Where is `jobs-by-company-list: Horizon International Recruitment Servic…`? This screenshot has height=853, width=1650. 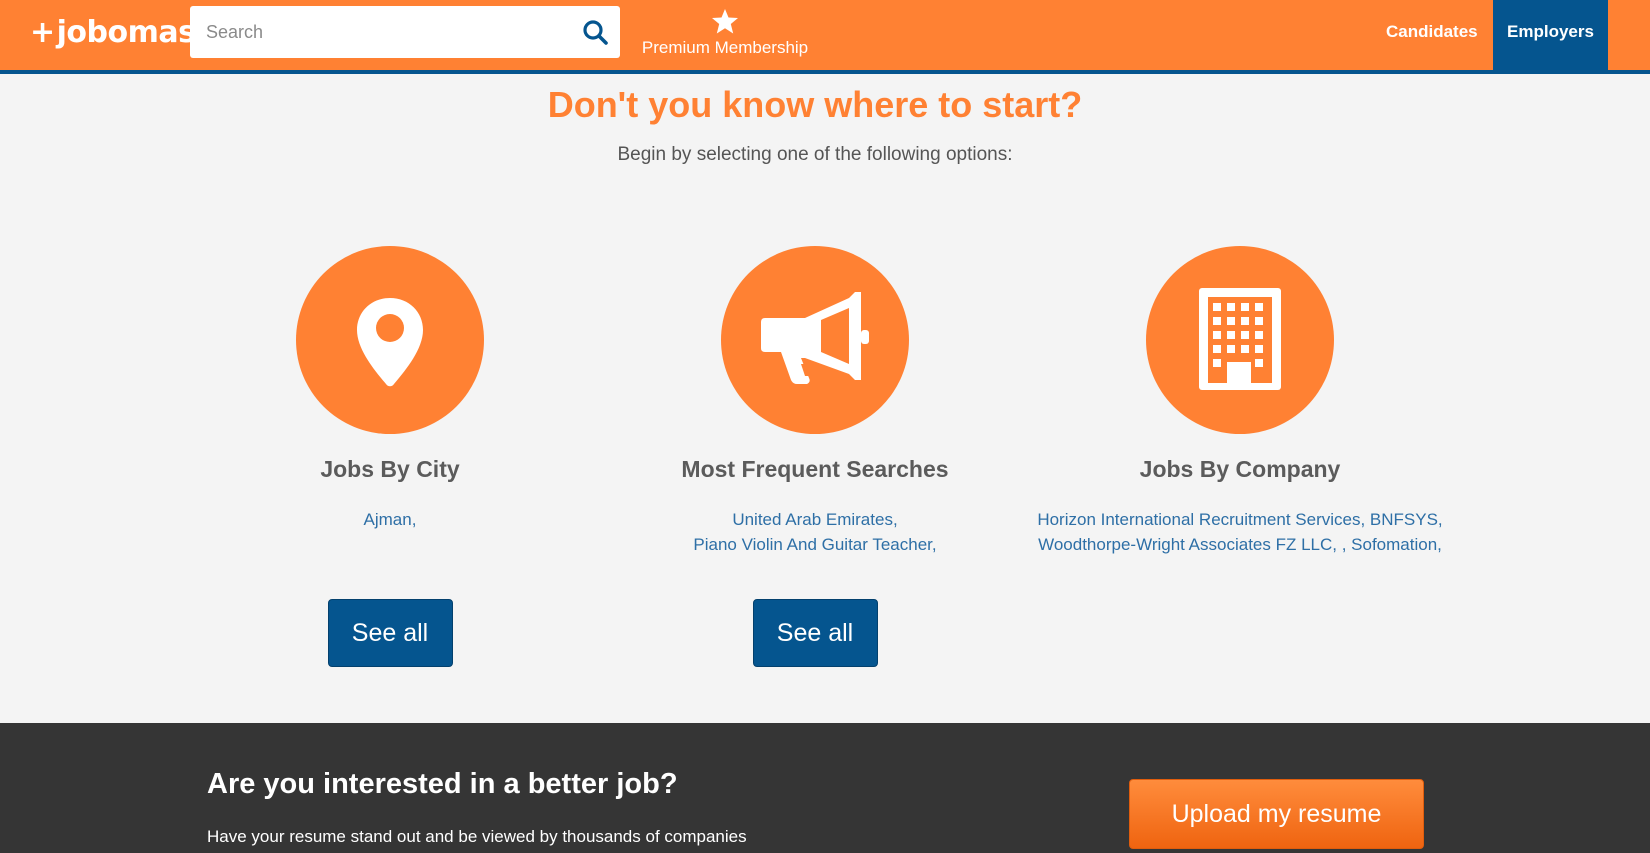
jobs-by-company-list: Horizon International Recruitment Servic… is located at coordinates (1240, 532).